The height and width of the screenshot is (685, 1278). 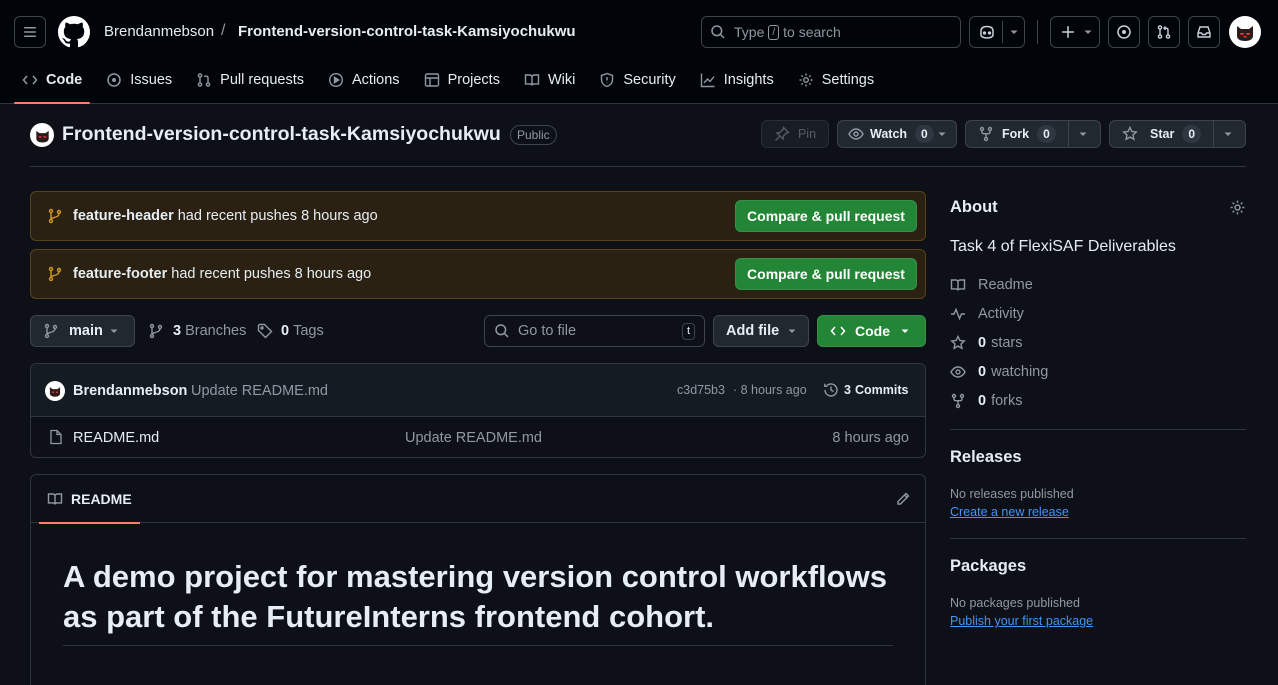 I want to click on search-input: Type / to search, so click(x=831, y=32).